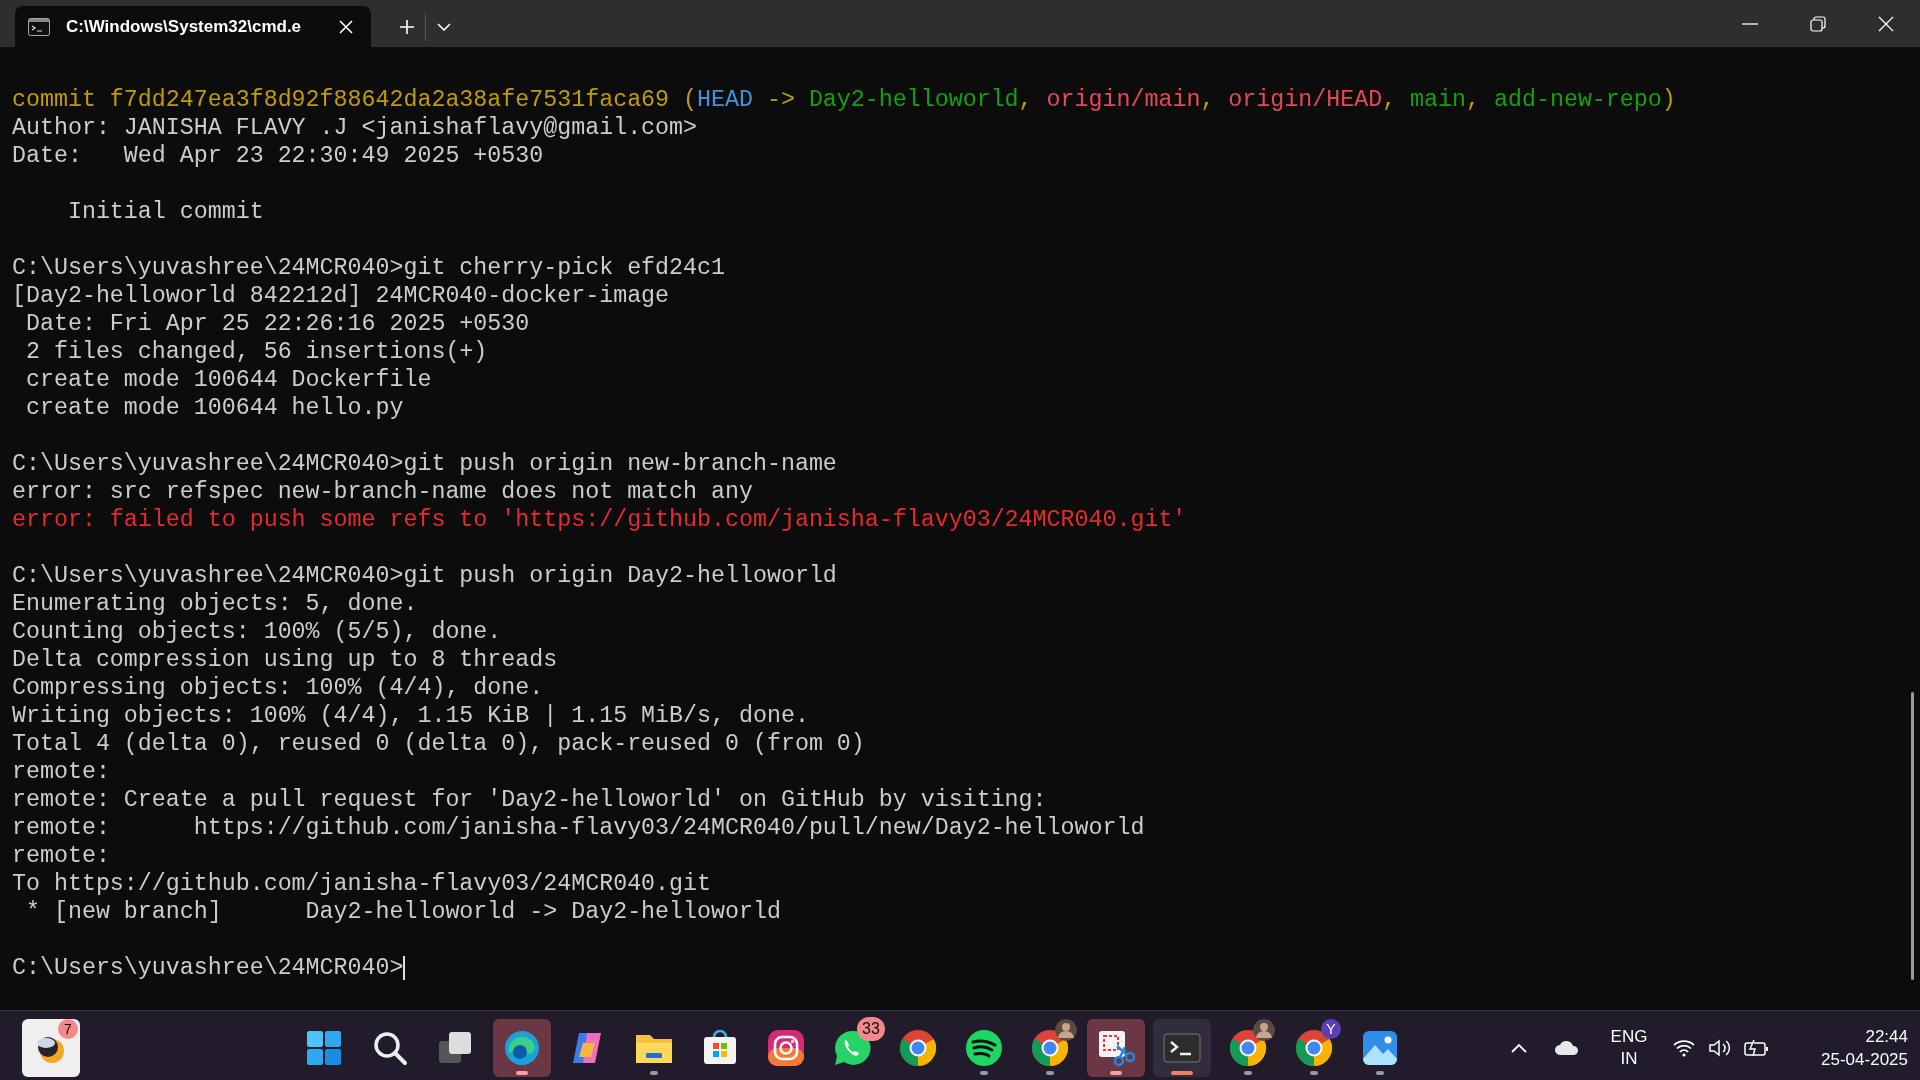 The width and height of the screenshot is (1920, 1080). I want to click on tab-title: C:\Windows\System32\cmd.e, so click(184, 26).